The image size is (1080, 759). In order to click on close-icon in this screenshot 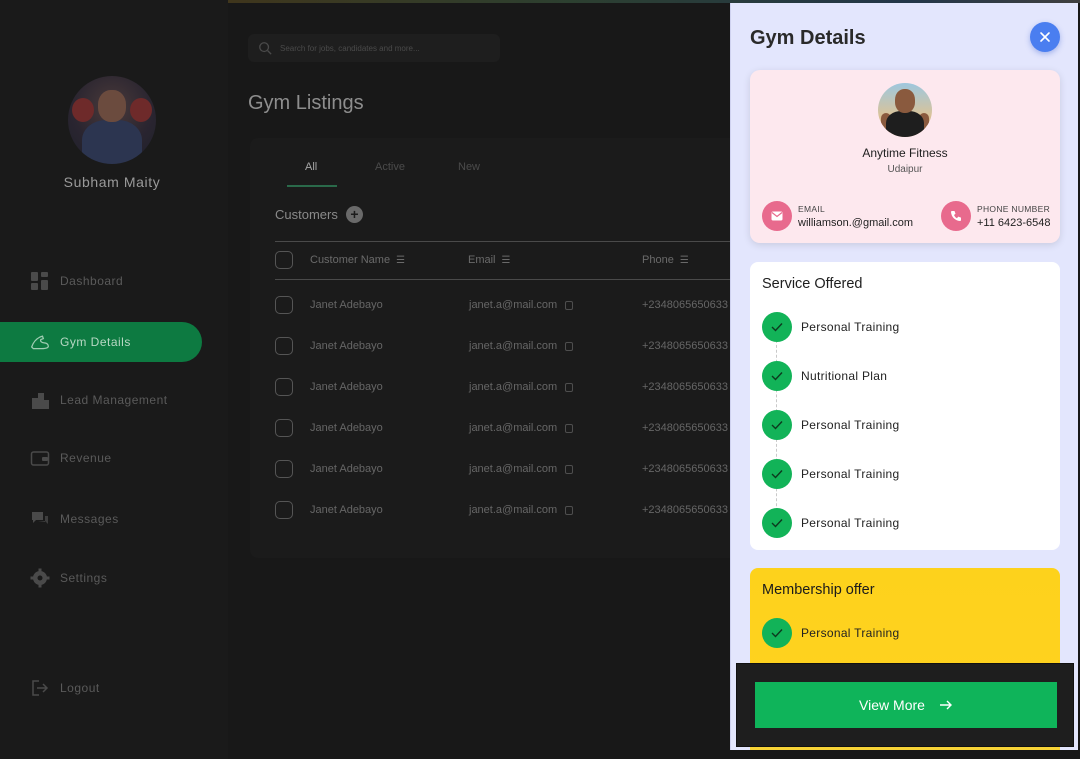, I will do `click(1045, 37)`.